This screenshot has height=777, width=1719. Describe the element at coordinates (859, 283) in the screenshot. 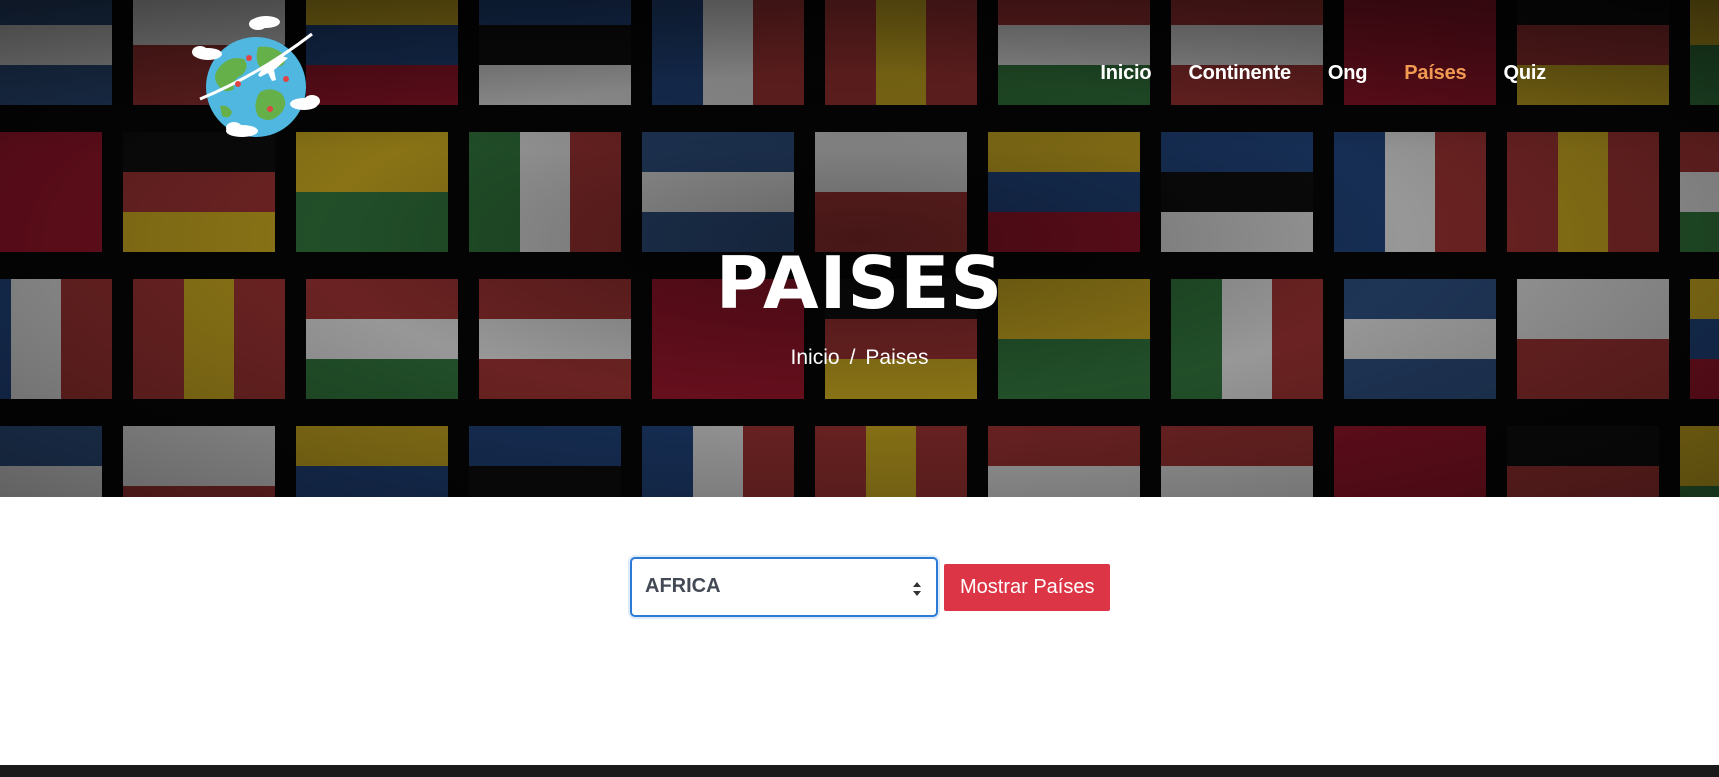

I see `page-title: PAISES` at that location.